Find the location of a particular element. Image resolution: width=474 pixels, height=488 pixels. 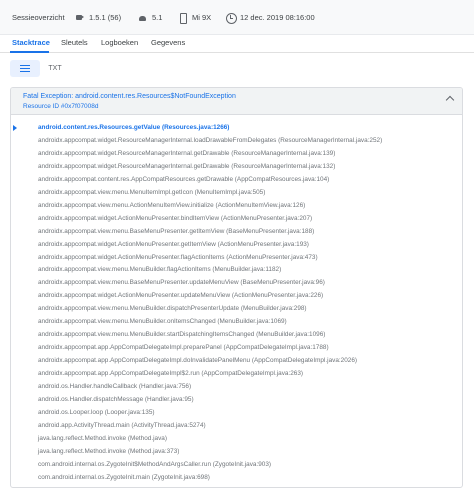

app-version: 1.5.1 (56) is located at coordinates (98, 17).